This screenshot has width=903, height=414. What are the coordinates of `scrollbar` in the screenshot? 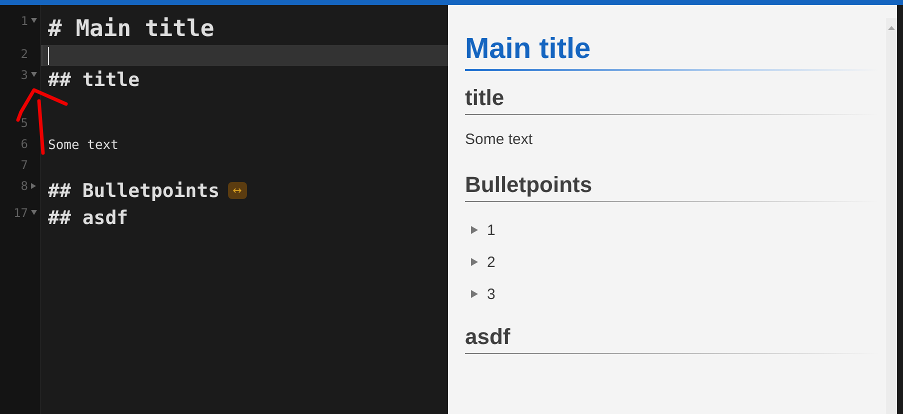 It's located at (891, 216).